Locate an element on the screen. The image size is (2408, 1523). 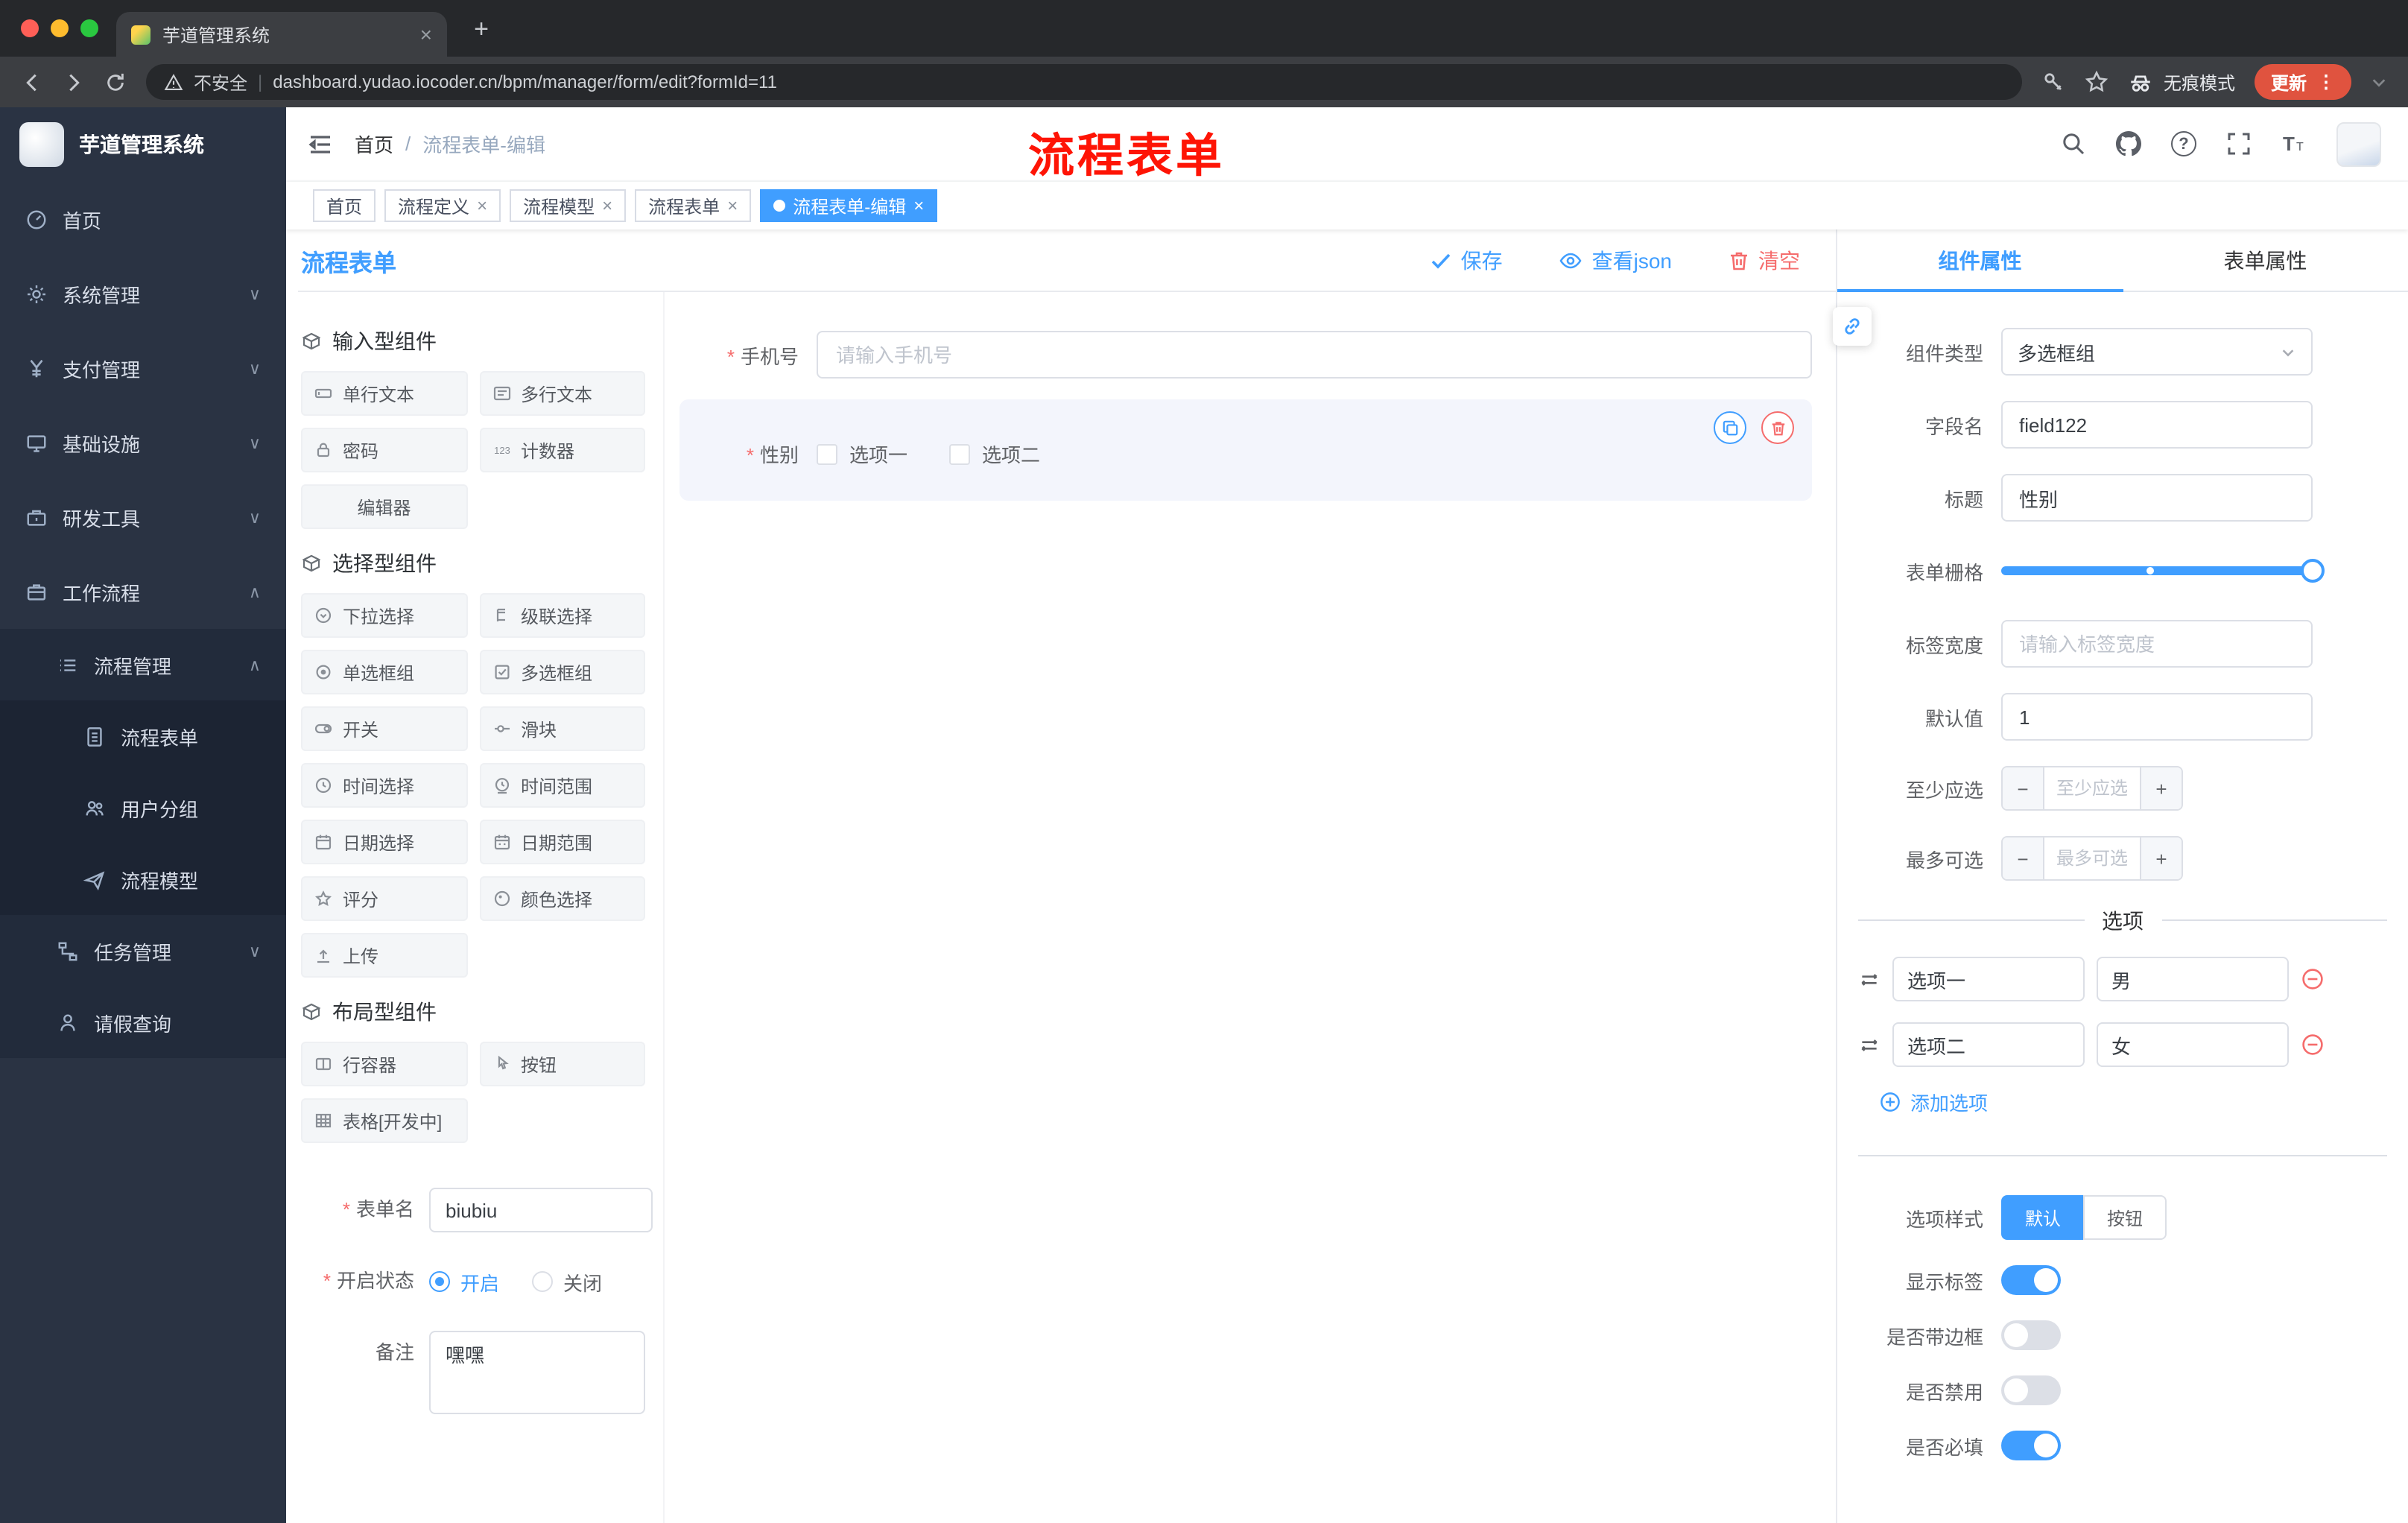
palette-item-checkbox-group: 多选框组 is located at coordinates (562, 672).